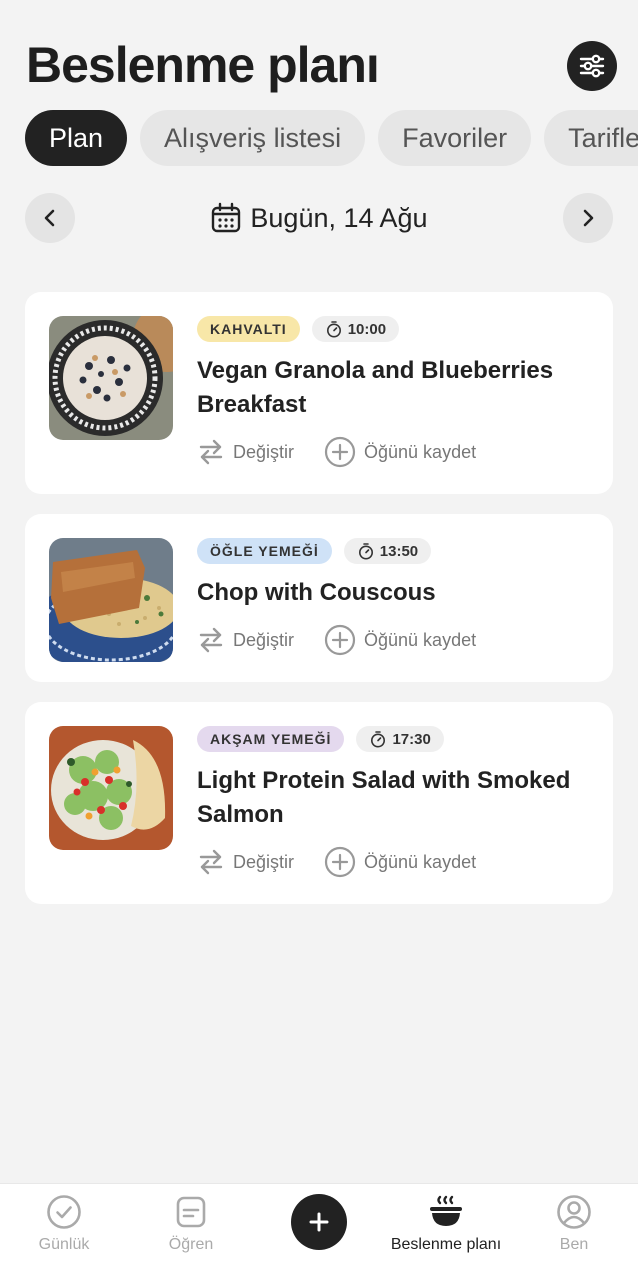 The height and width of the screenshot is (1280, 638). I want to click on nav-item-meal-plan: Beslenme planı, so click(446, 1224).